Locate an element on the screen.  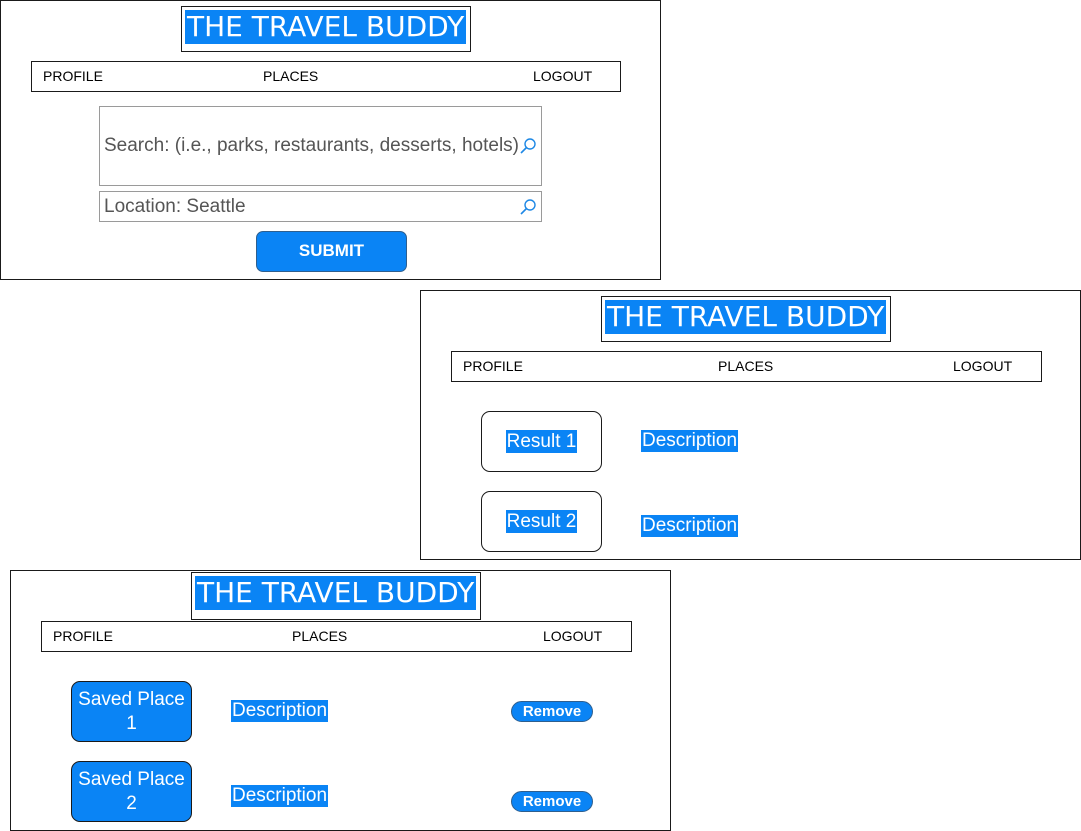
saved-place-card: Saved Place 2 is located at coordinates (131, 791).